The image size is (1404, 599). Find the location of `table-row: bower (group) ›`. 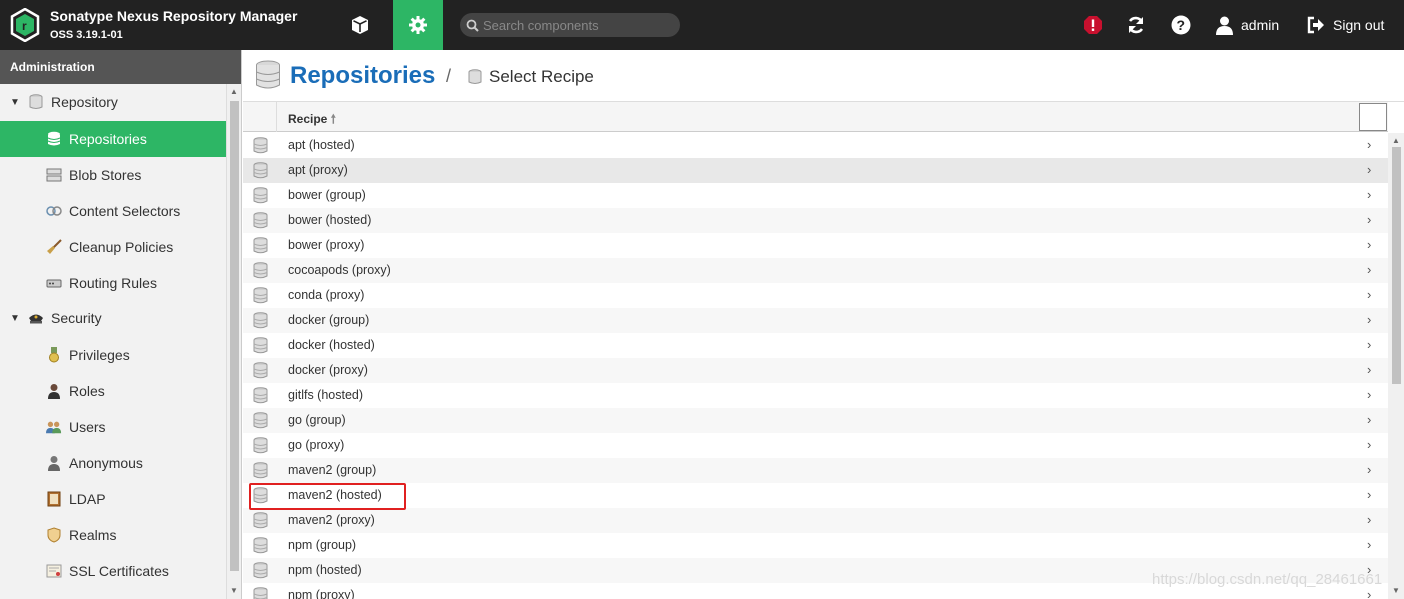

table-row: bower (group) › is located at coordinates (815, 195).